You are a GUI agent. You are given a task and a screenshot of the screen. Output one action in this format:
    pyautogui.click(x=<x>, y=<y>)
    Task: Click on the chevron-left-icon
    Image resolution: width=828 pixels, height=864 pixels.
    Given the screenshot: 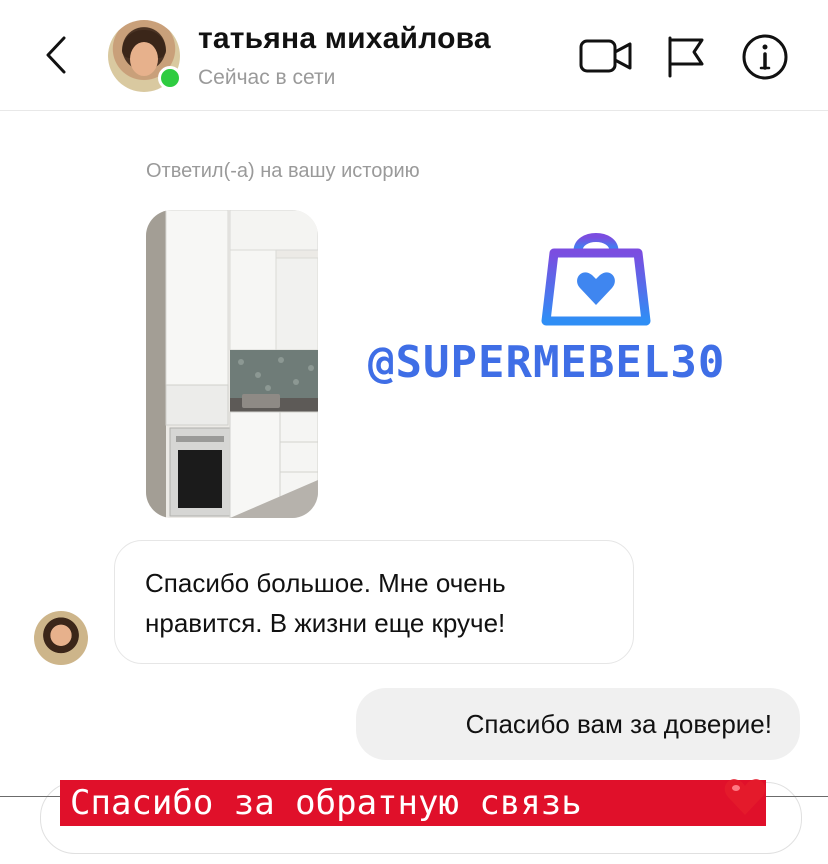 What is the action you would take?
    pyautogui.click(x=56, y=55)
    